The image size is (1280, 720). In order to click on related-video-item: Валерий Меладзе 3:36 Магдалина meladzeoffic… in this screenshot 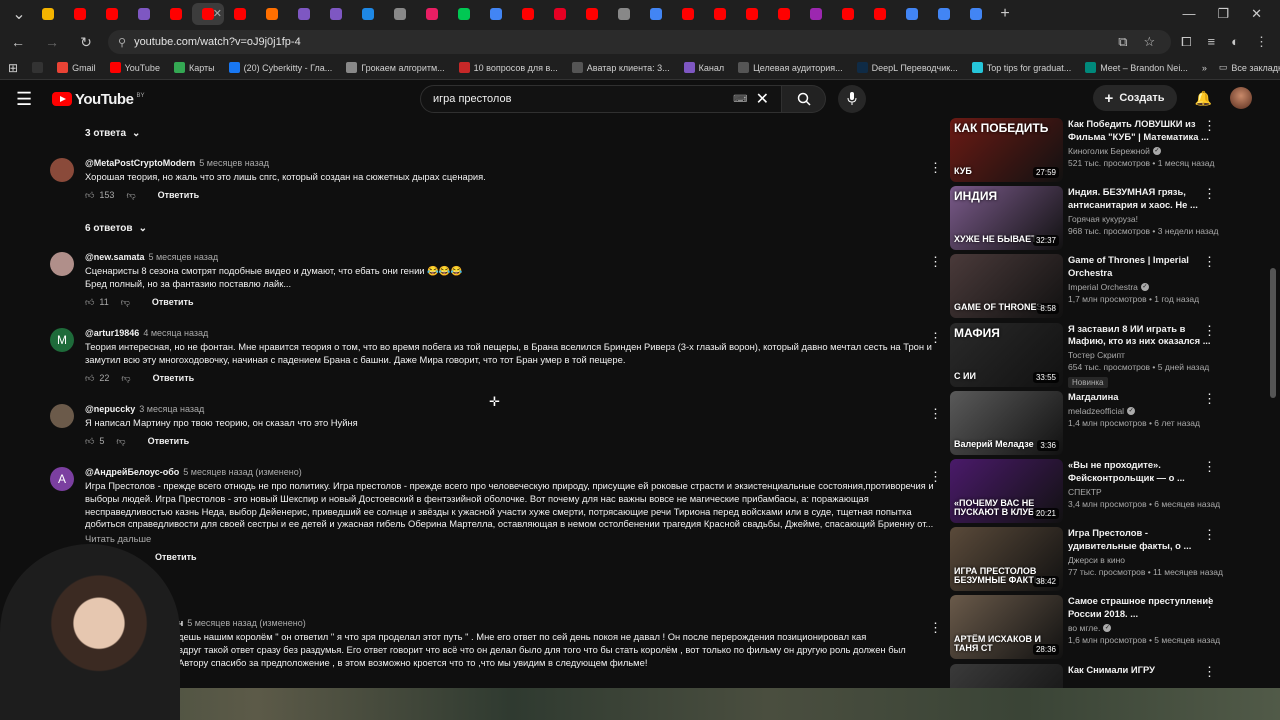, I will do `click(1090, 422)`.